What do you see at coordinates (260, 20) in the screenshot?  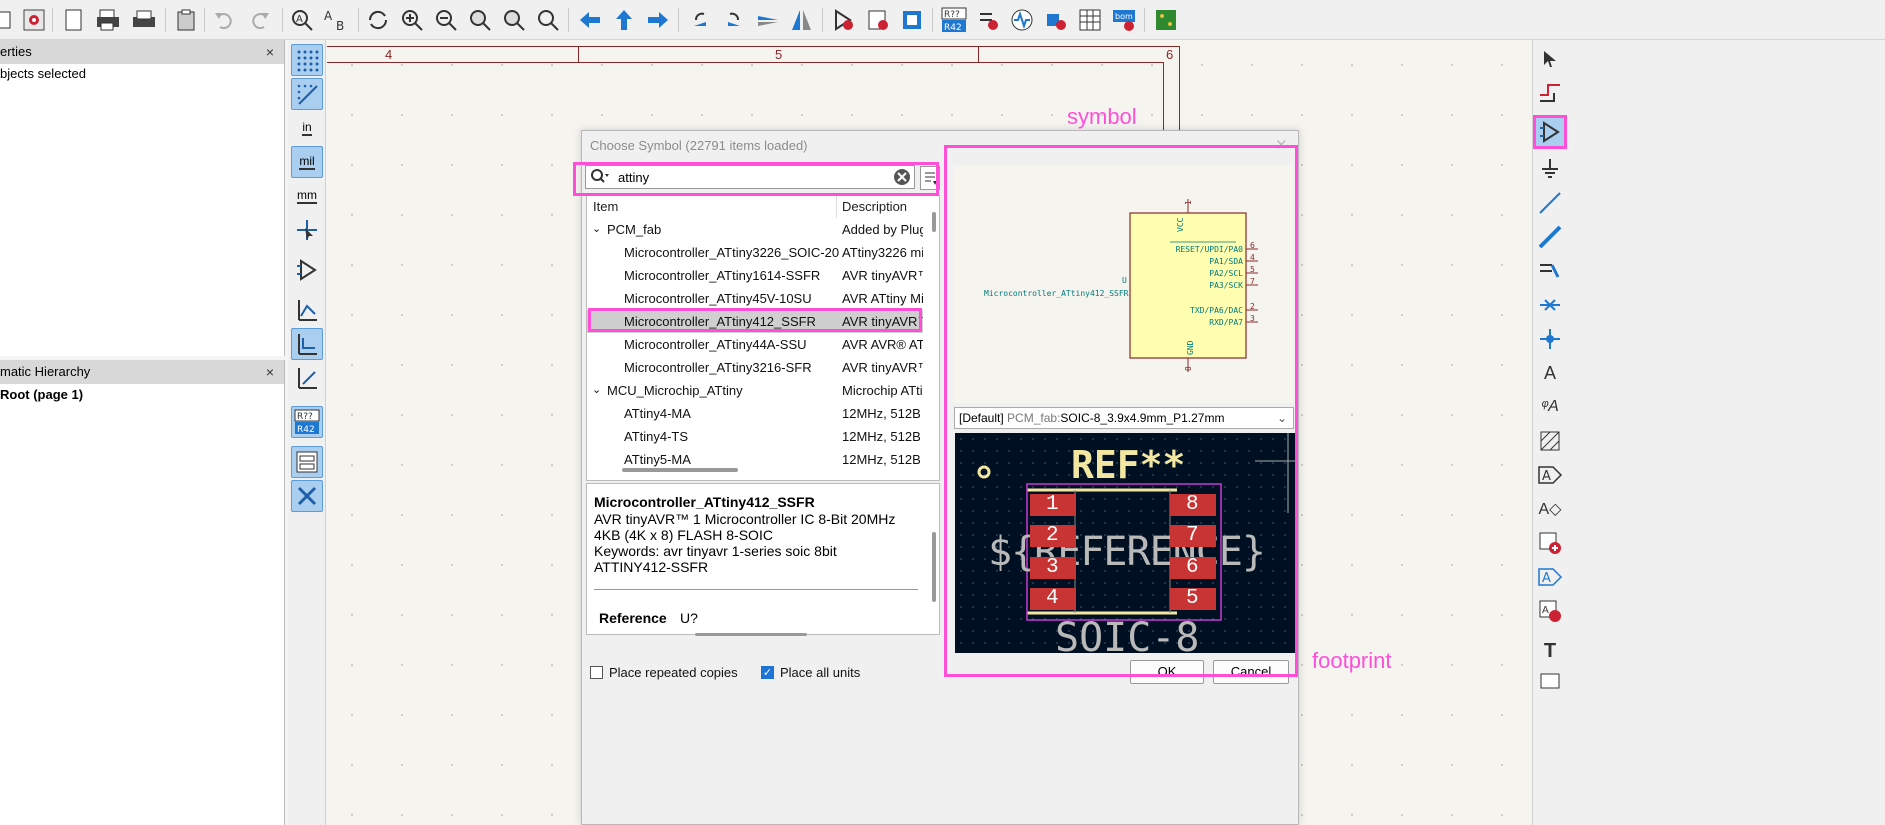 I see `redo-icon` at bounding box center [260, 20].